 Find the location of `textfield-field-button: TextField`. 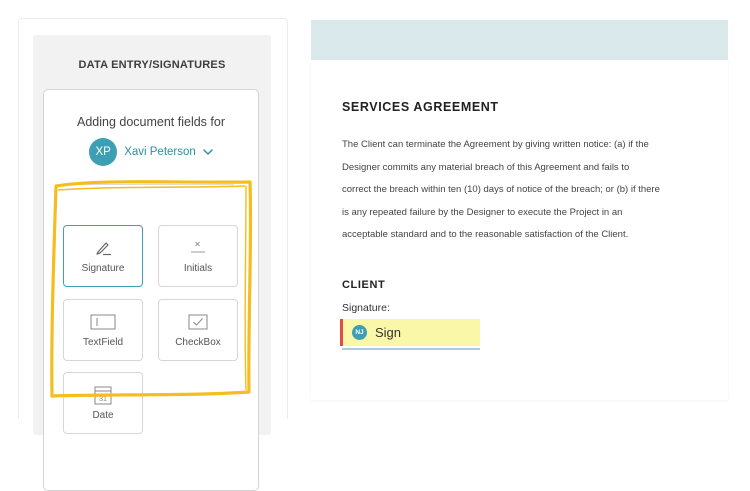

textfield-field-button: TextField is located at coordinates (103, 330).